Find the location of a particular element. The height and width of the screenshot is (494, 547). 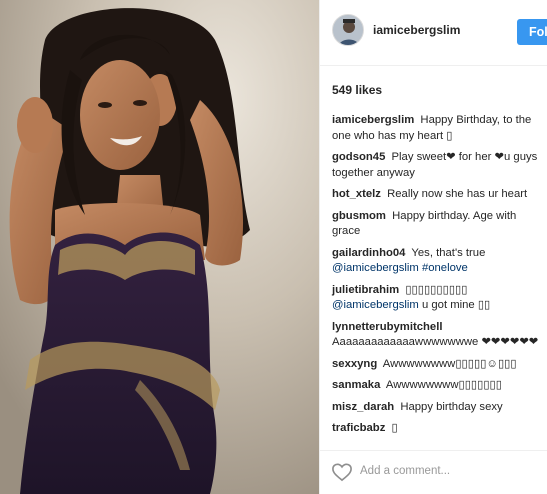

follow-button: Follow is located at coordinates (532, 32).